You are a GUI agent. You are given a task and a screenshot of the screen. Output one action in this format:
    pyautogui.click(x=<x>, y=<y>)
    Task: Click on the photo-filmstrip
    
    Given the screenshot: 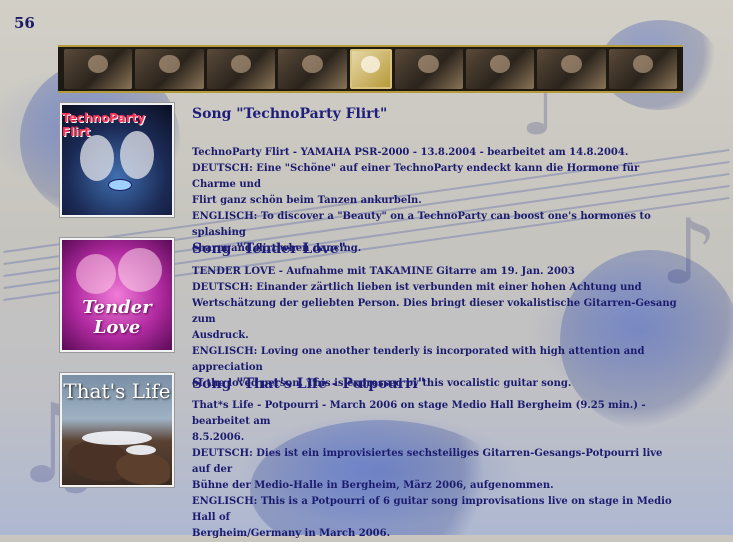 What is the action you would take?
    pyautogui.click(x=370, y=69)
    